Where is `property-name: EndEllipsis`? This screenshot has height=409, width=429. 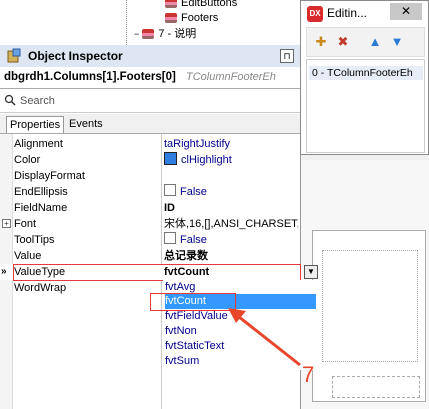
property-name: EndEllipsis is located at coordinates (41, 192).